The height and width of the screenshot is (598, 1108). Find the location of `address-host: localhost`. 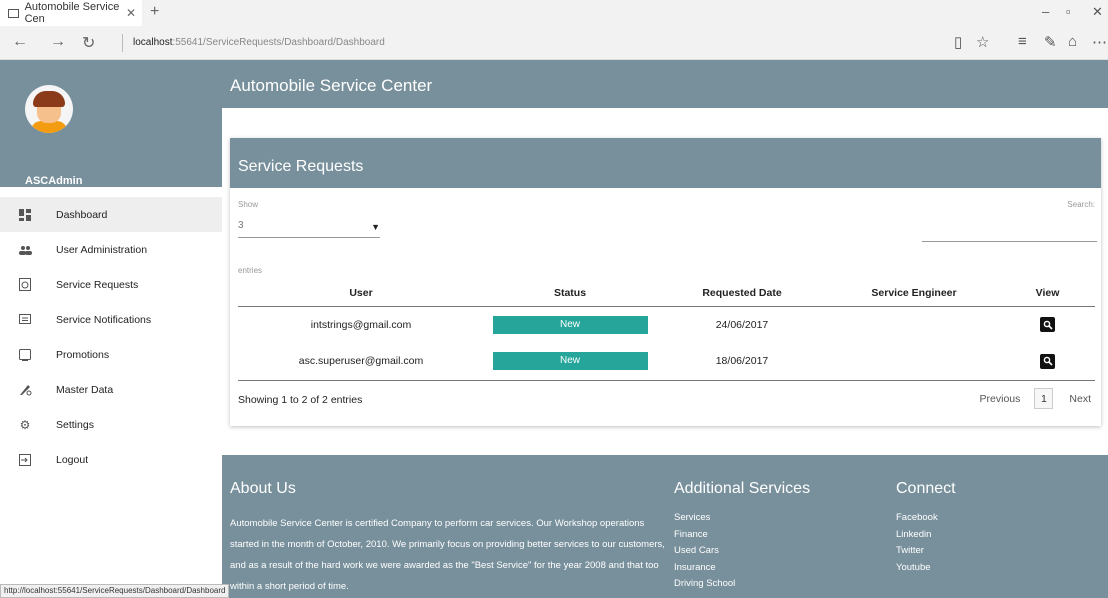

address-host: localhost is located at coordinates (153, 42).